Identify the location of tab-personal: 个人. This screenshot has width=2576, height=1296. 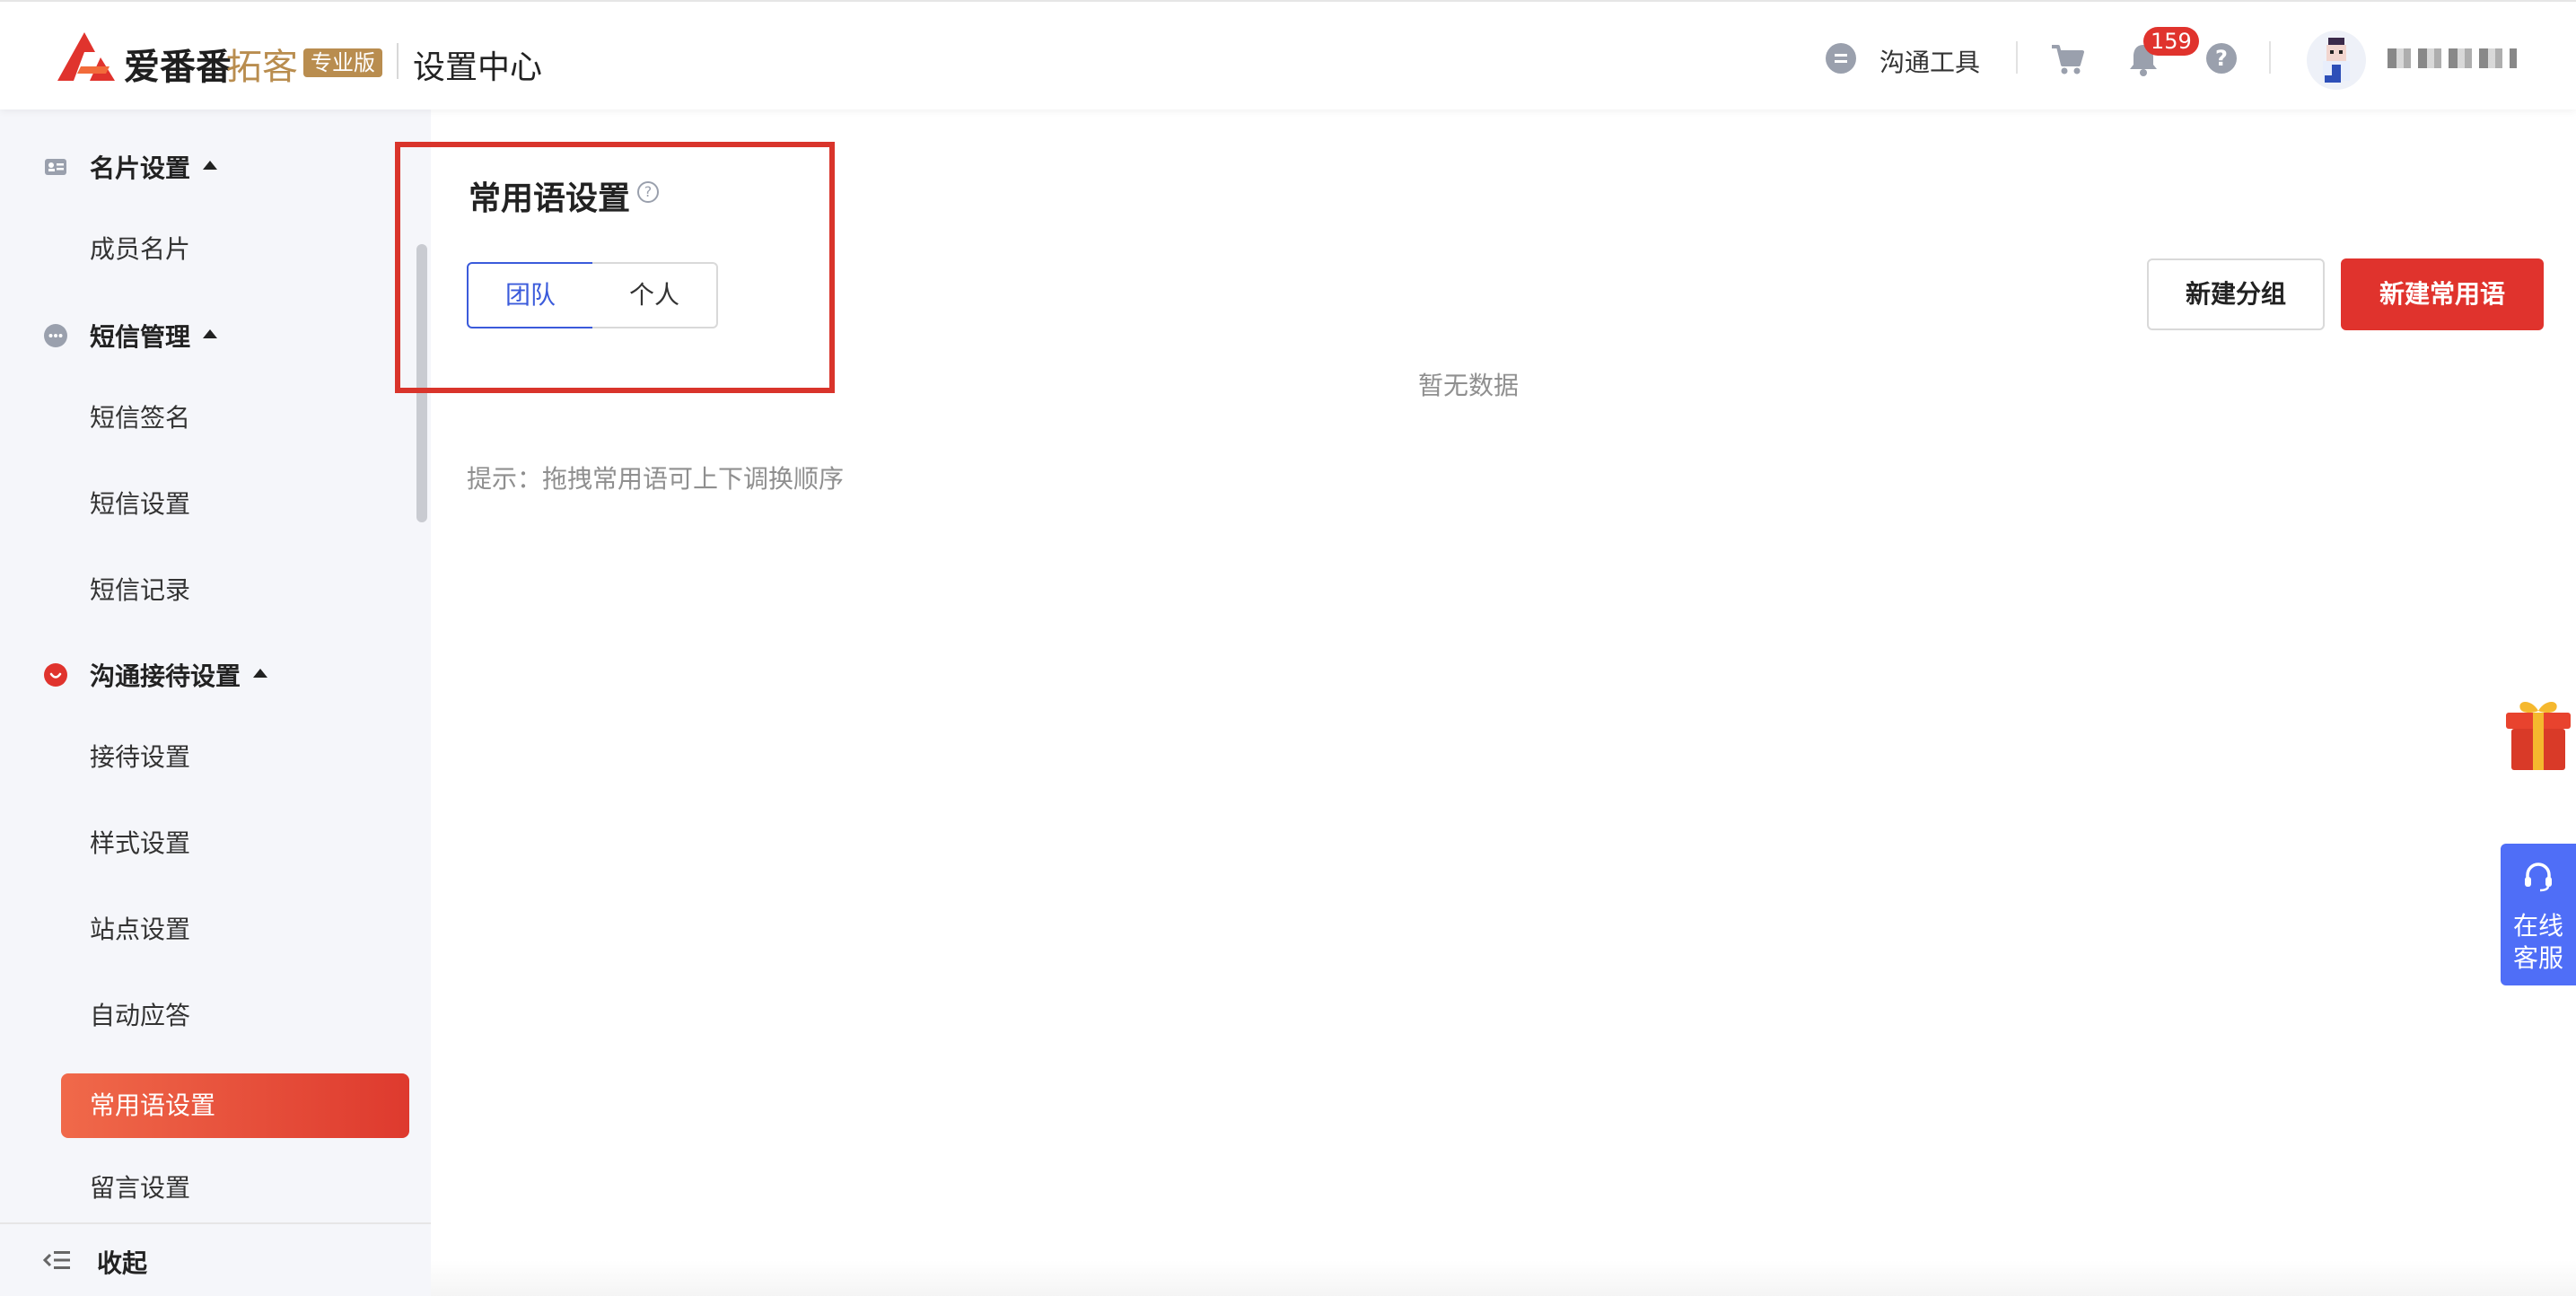
(655, 295).